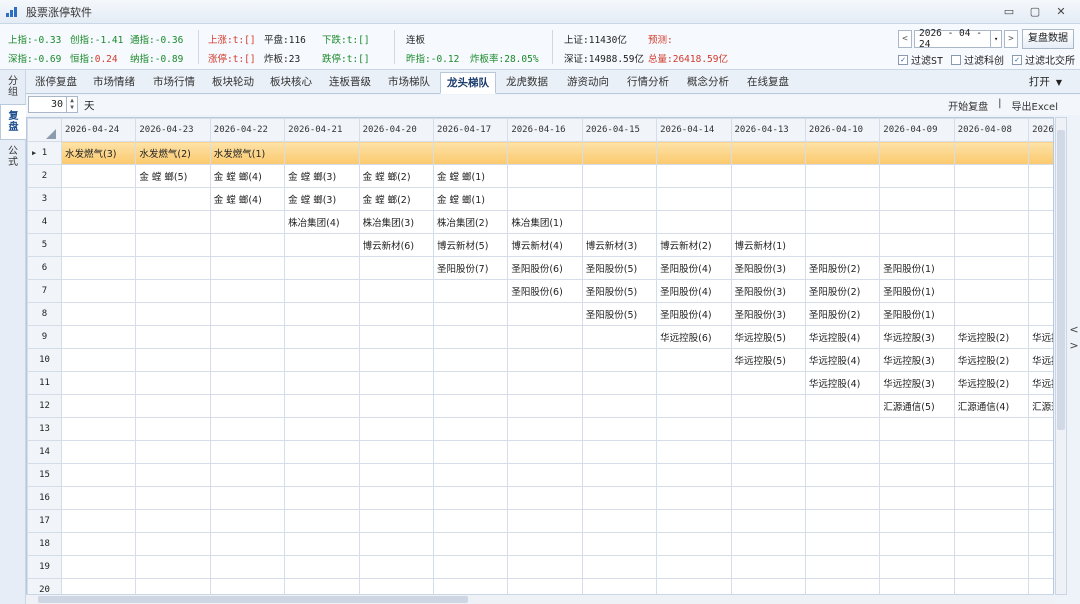 Image resolution: width=1080 pixels, height=604 pixels. I want to click on tab: 行情分析, so click(648, 83).